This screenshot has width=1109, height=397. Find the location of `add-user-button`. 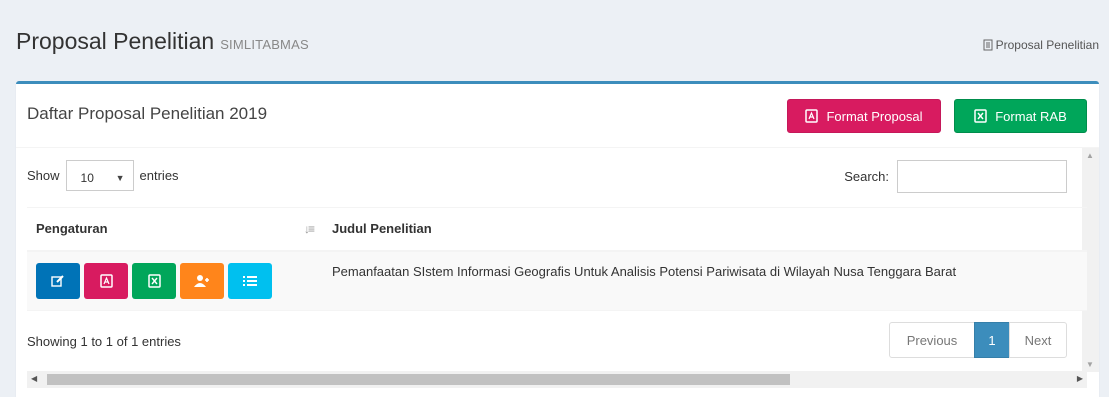

add-user-button is located at coordinates (202, 280).